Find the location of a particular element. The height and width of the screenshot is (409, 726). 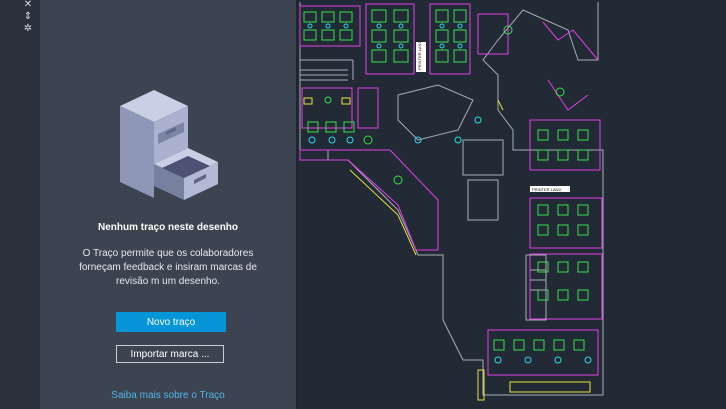

palette-toolstrip: ✕ ⇕ ✲ is located at coordinates (20, 204).